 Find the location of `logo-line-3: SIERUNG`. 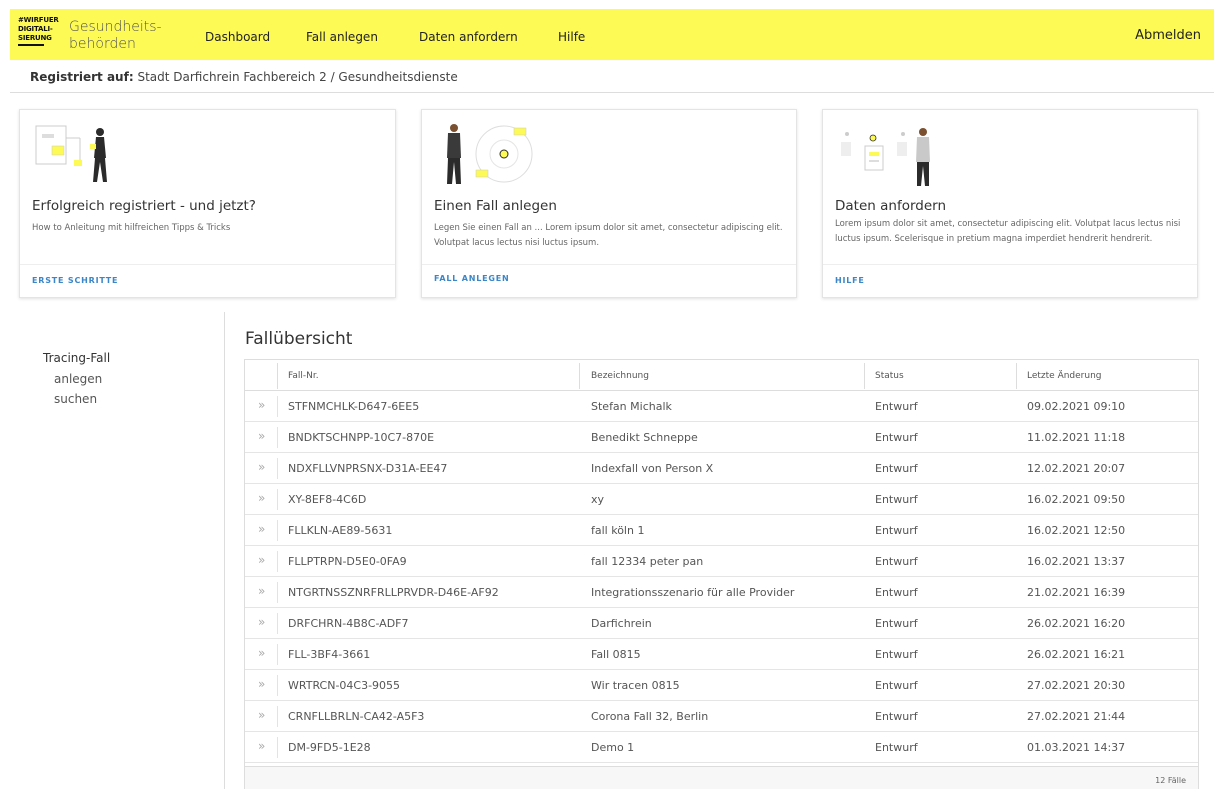

logo-line-3: SIERUNG is located at coordinates (35, 38).